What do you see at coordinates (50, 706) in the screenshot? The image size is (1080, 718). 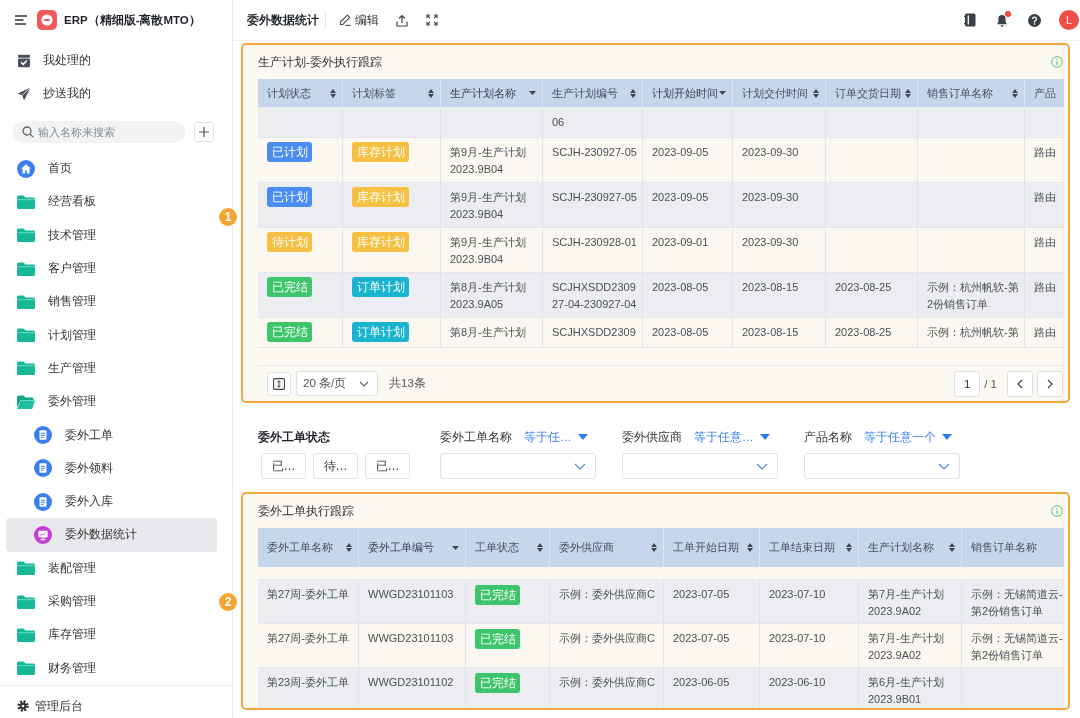 I see `admin-link: 管理后台` at bounding box center [50, 706].